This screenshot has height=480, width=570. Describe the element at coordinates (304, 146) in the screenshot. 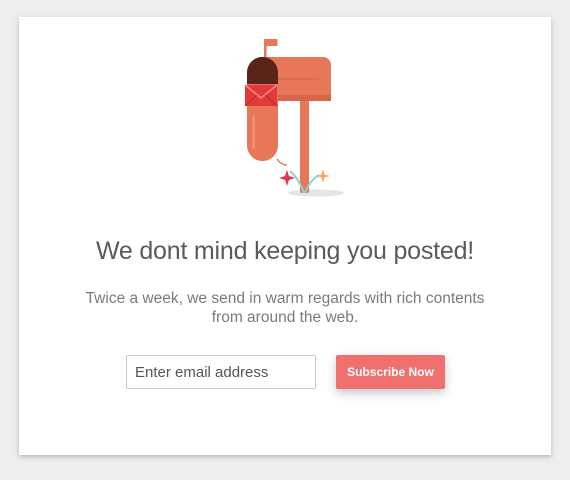

I see `mailbox-post` at that location.